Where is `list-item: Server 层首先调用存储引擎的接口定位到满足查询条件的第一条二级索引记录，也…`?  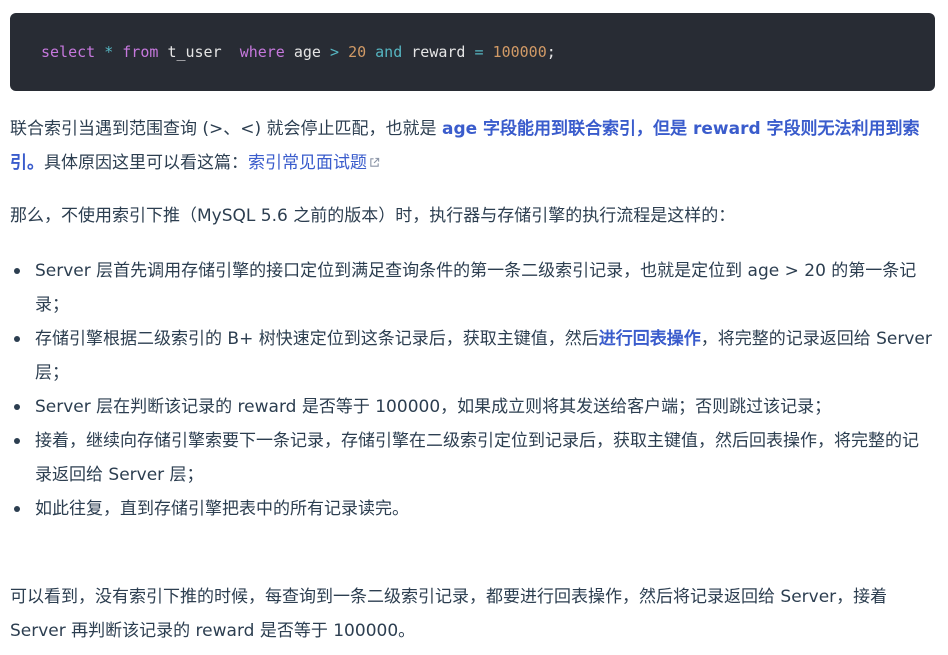 list-item: Server 层首先调用存储引擎的接口定位到满足查询条件的第一条二级索引记录，也… is located at coordinates (472, 288).